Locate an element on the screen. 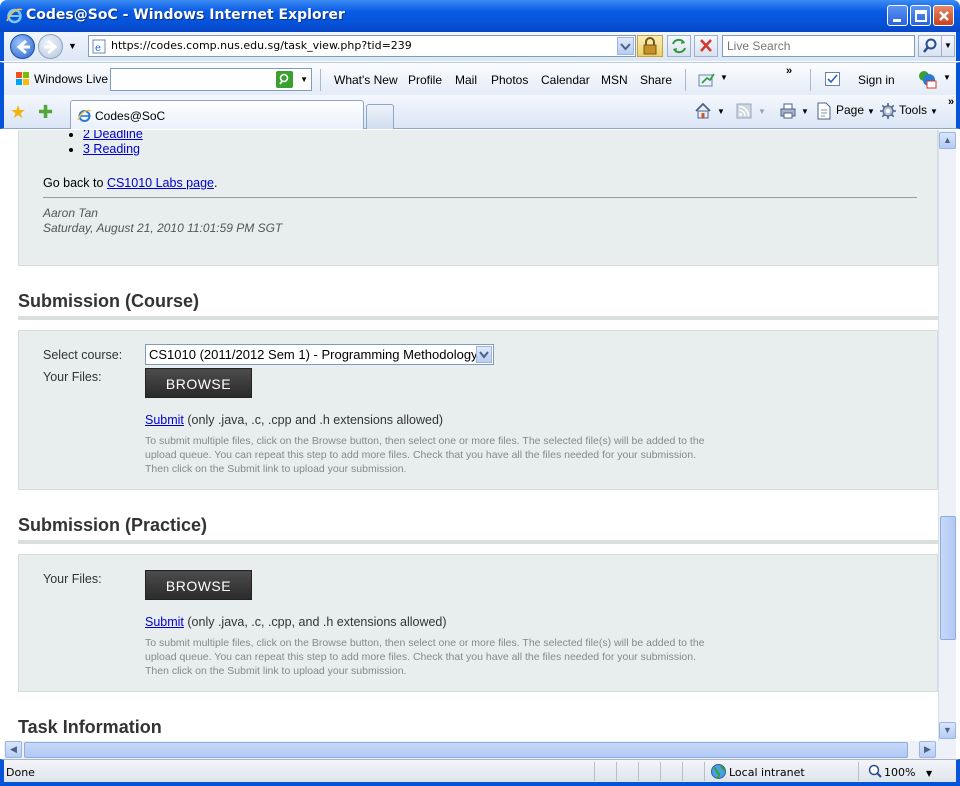  tools-menu: Tools is located at coordinates (913, 110).